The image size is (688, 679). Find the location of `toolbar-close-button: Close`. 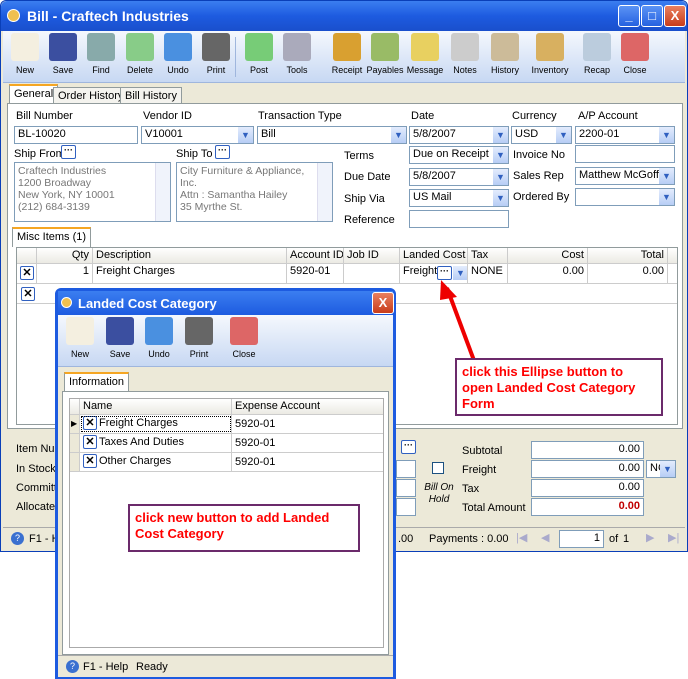

toolbar-close-button: Close is located at coordinates (244, 338).